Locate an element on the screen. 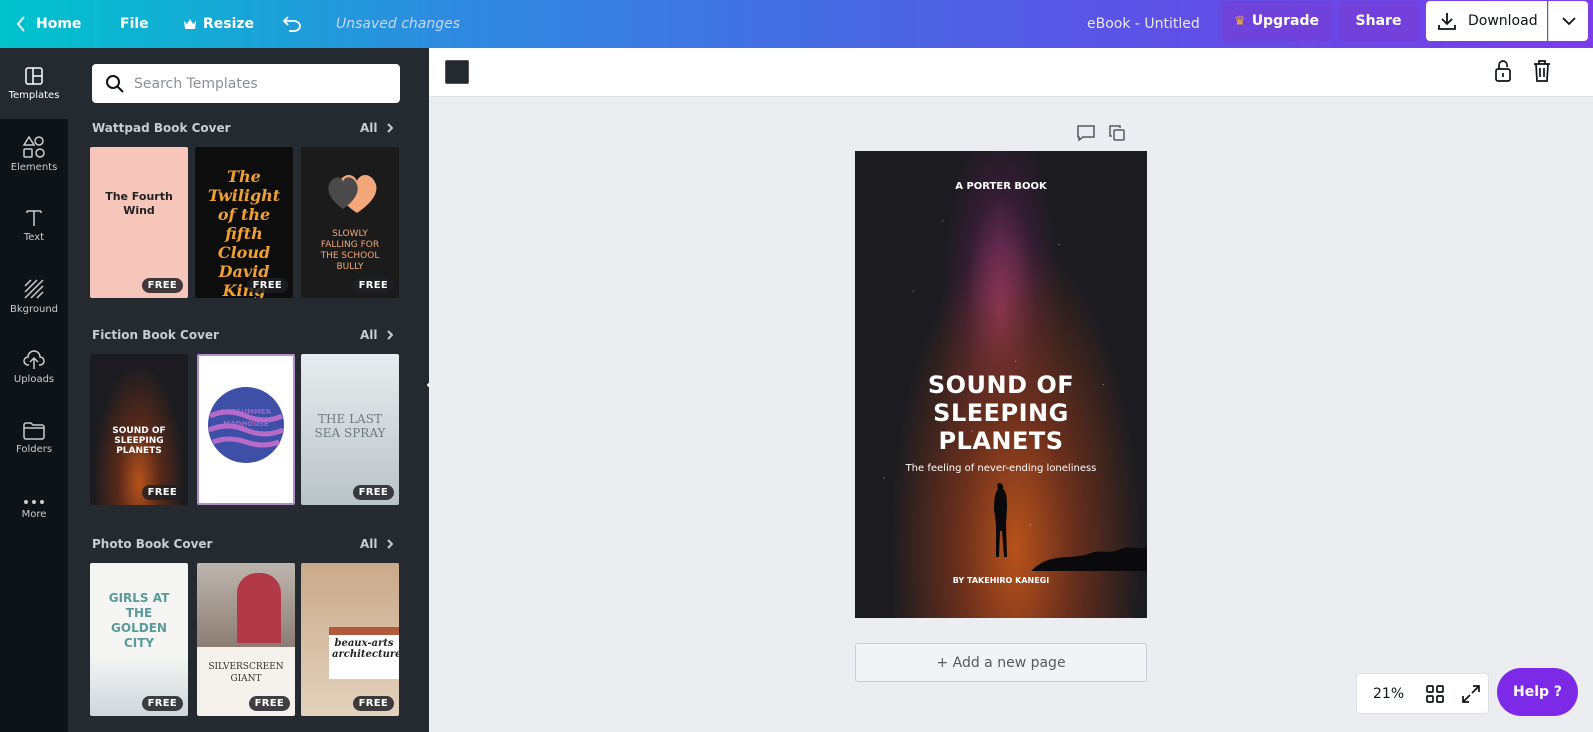 The height and width of the screenshot is (732, 1593). section-title: Photo Book Cover is located at coordinates (152, 544).